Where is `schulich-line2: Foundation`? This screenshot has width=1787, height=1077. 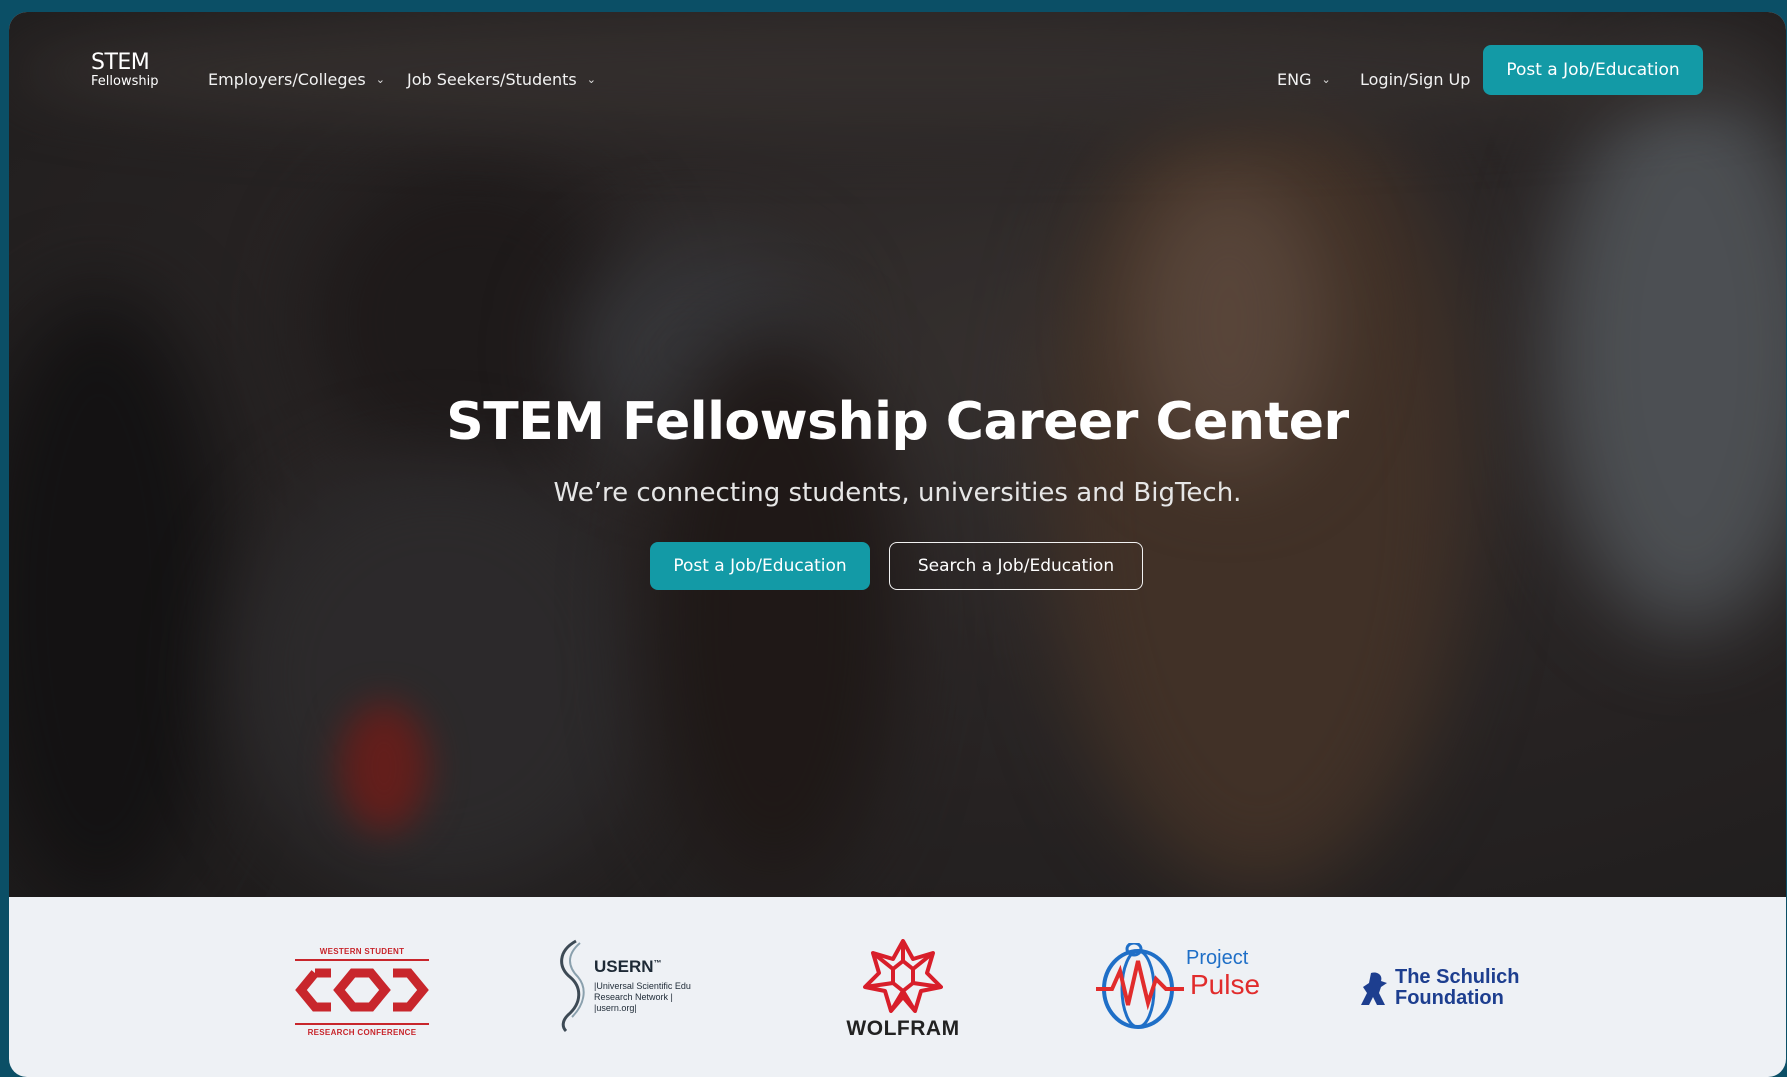
schulich-line2: Foundation is located at coordinates (1449, 998).